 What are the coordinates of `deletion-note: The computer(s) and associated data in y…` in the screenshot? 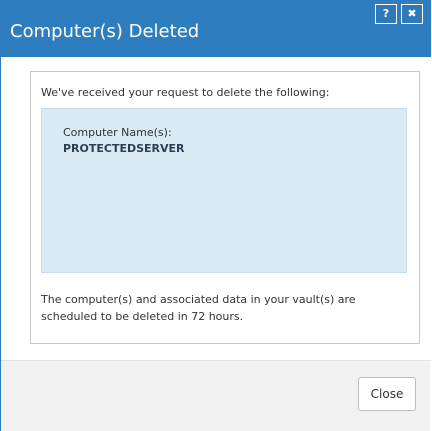 It's located at (198, 308).